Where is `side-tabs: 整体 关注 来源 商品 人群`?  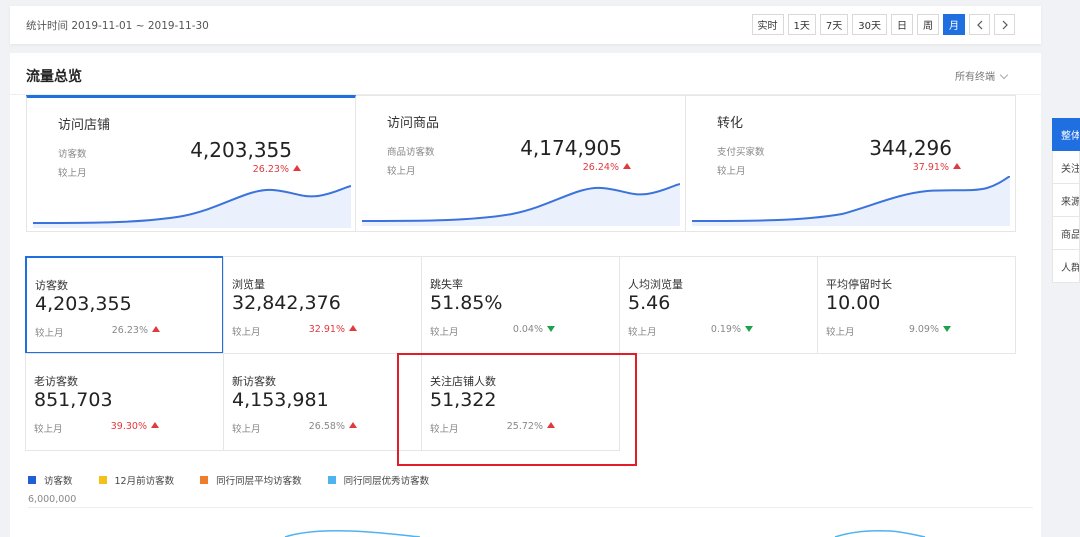
side-tabs: 整体 关注 来源 商品 人群 is located at coordinates (1066, 200).